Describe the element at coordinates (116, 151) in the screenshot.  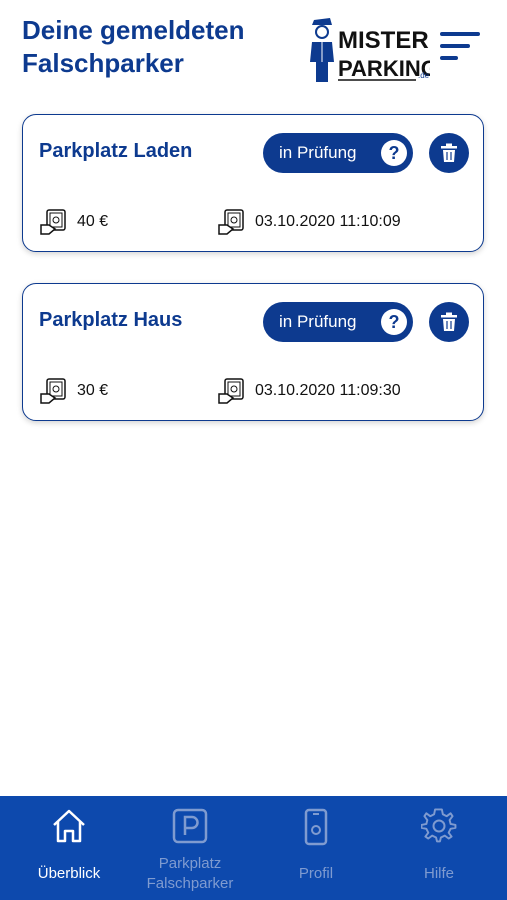
I see `report-title: Parkplatz Laden` at that location.